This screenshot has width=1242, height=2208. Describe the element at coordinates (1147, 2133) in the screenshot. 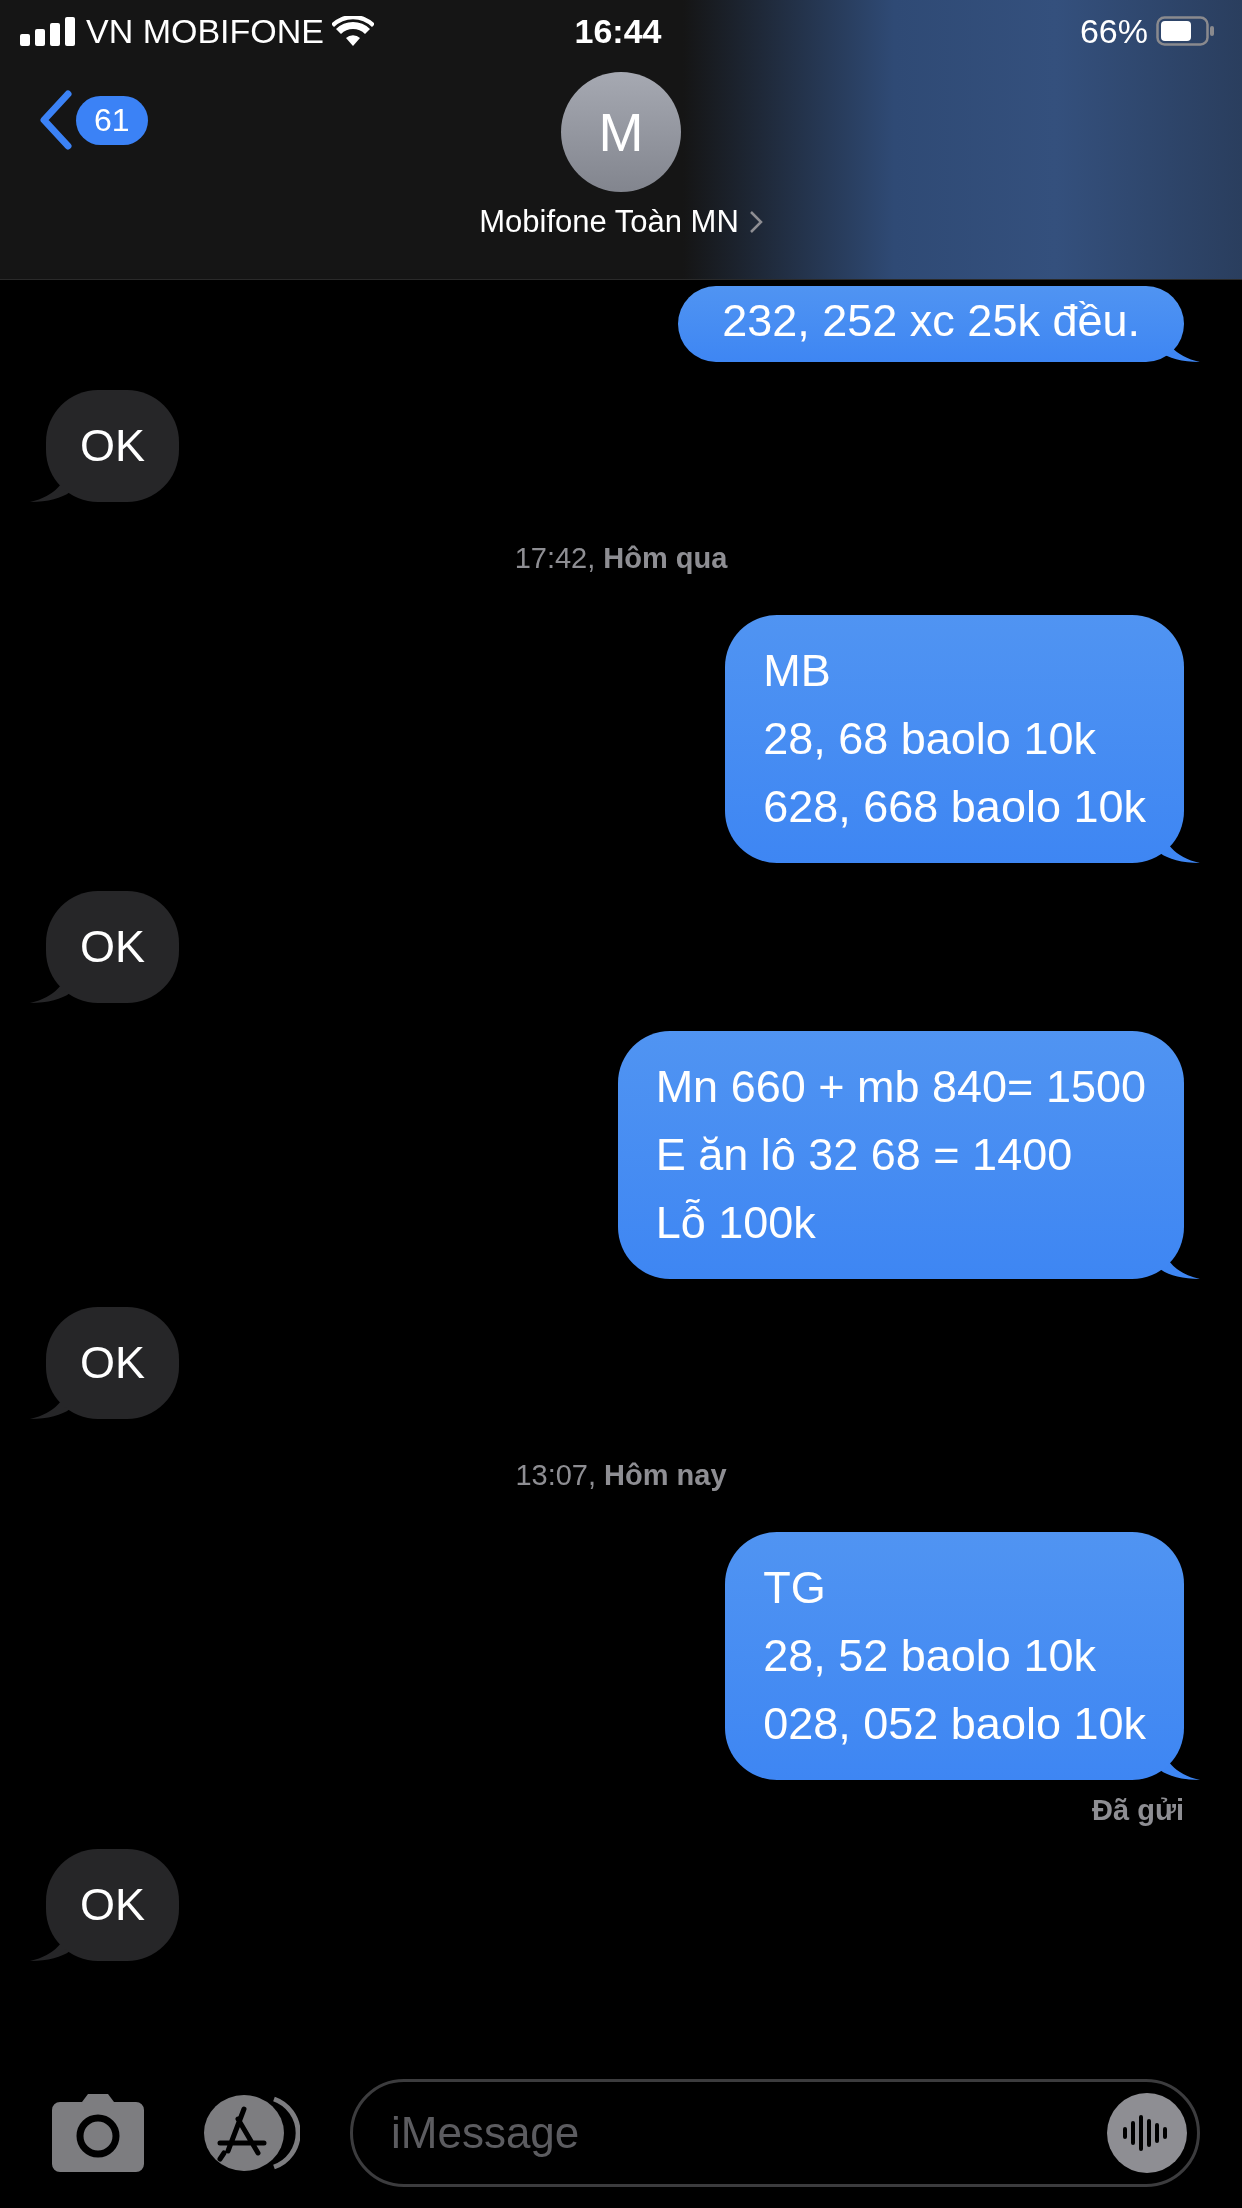

I see `audio-icon` at that location.